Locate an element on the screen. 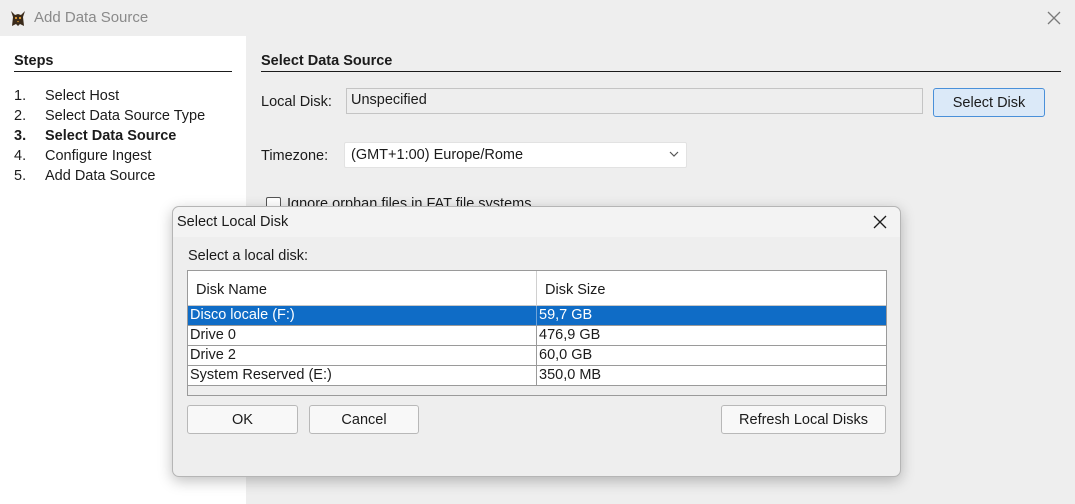 Image resolution: width=1075 pixels, height=504 pixels. step-item-current: 3. Select Data Source is located at coordinates (129, 138).